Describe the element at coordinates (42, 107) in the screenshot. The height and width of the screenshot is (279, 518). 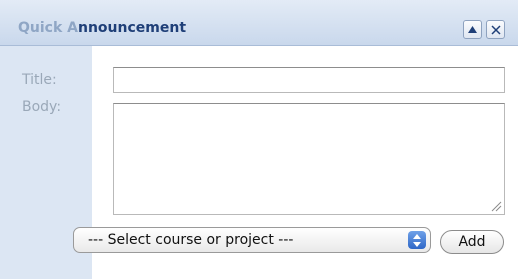
I see `body-label: Body:` at that location.